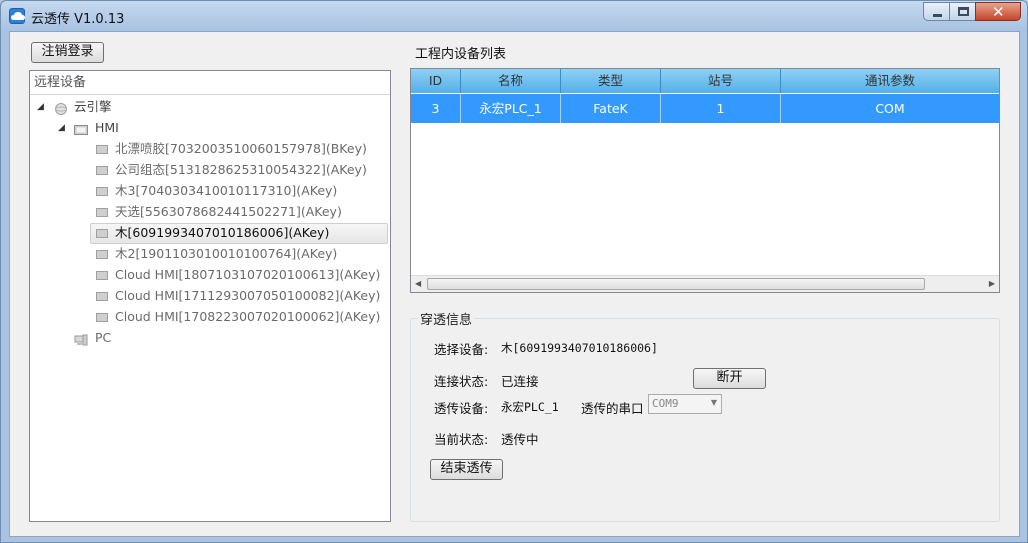 Image resolution: width=1028 pixels, height=543 pixels. I want to click on table-header: ID 名称 类型 站号 通讯参数, so click(705, 81).